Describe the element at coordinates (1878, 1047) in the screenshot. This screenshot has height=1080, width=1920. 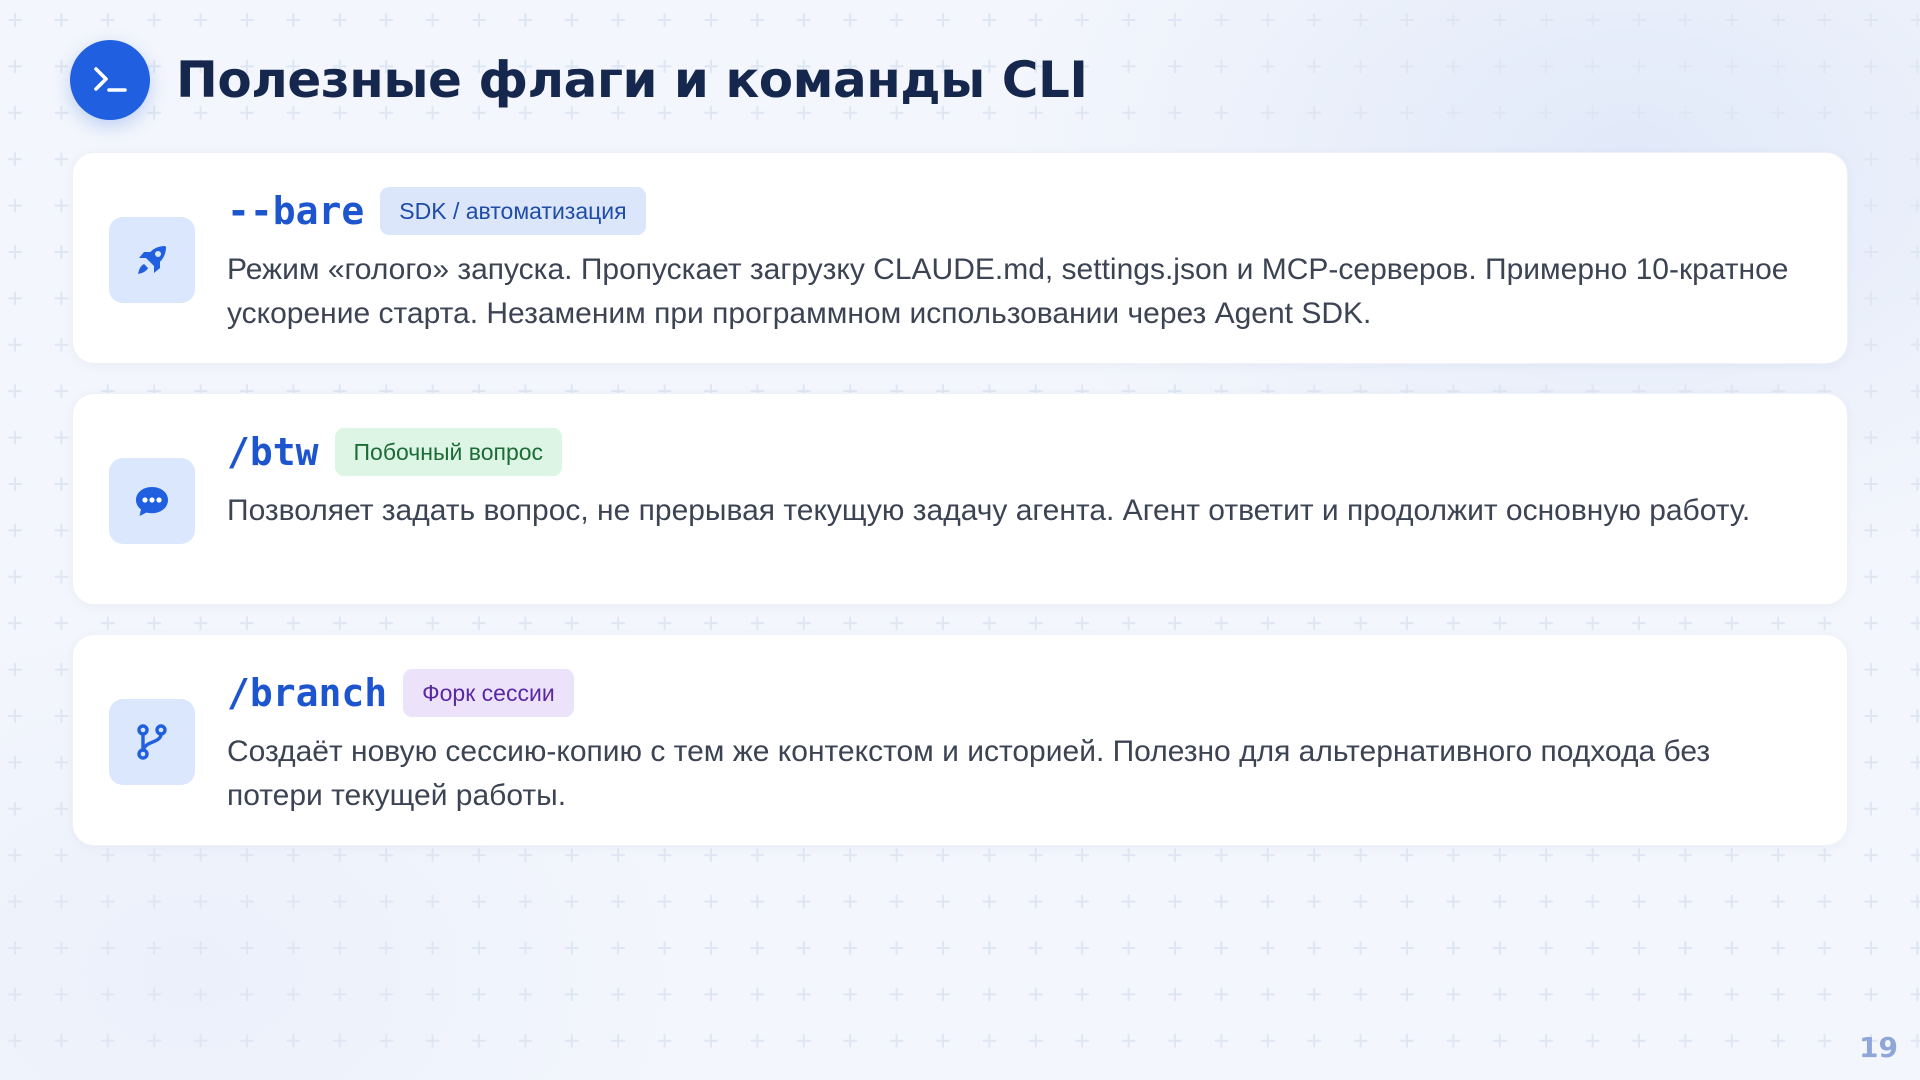
I see `page-number: 19` at that location.